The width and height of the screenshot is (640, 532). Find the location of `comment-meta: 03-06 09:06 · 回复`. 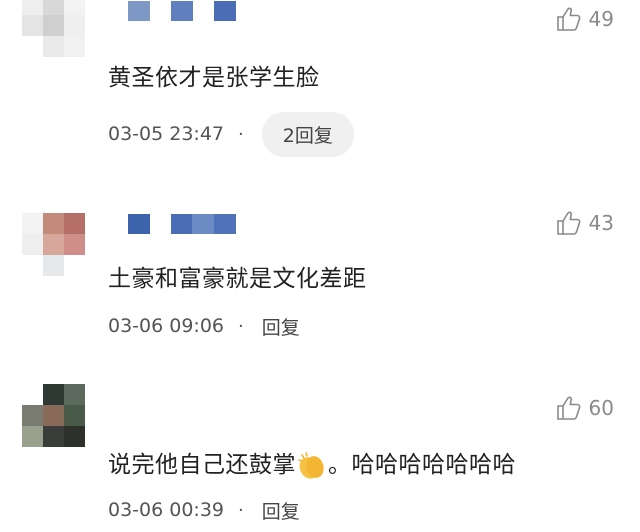

comment-meta: 03-06 09:06 · 回复 is located at coordinates (204, 326).